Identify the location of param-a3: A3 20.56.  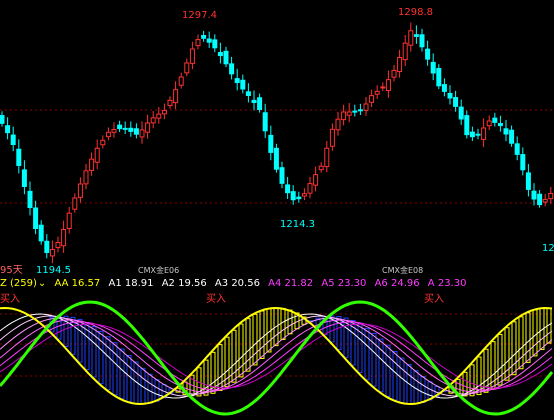
(237, 283).